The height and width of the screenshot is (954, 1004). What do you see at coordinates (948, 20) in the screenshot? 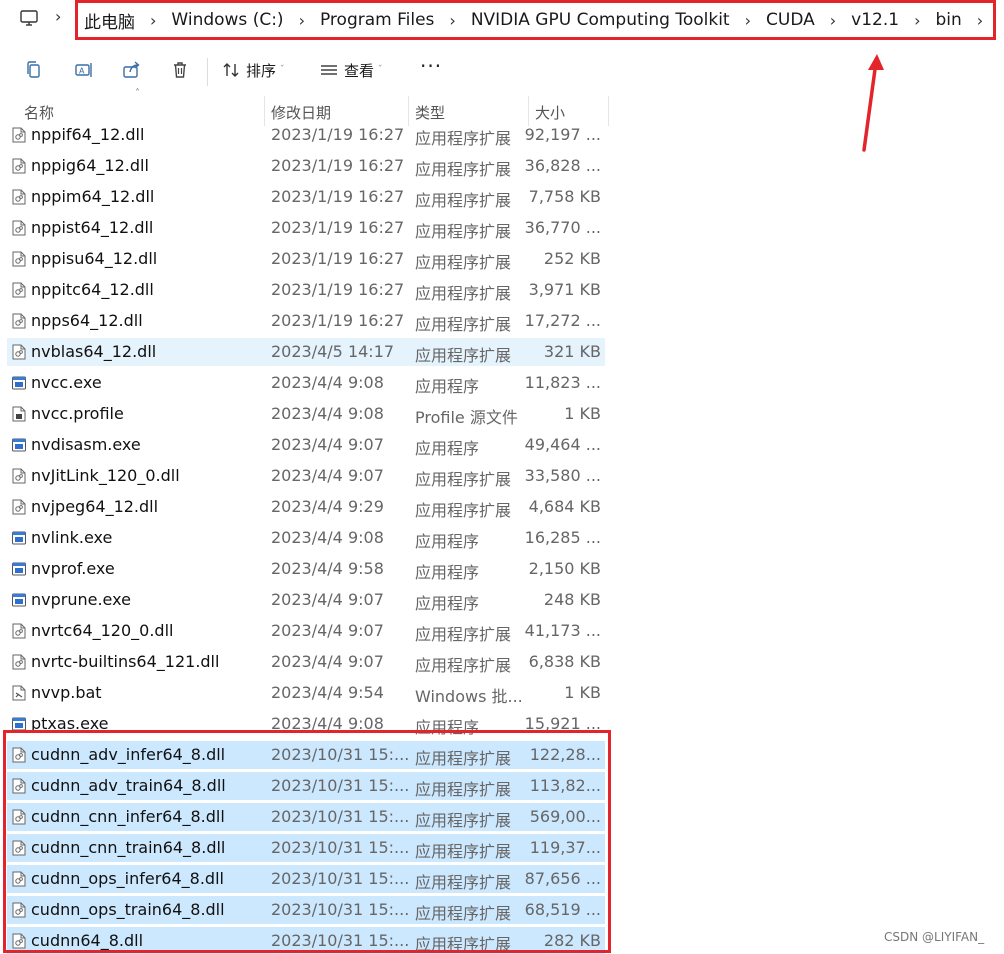
I see `breadcrumb-segment: bin` at bounding box center [948, 20].